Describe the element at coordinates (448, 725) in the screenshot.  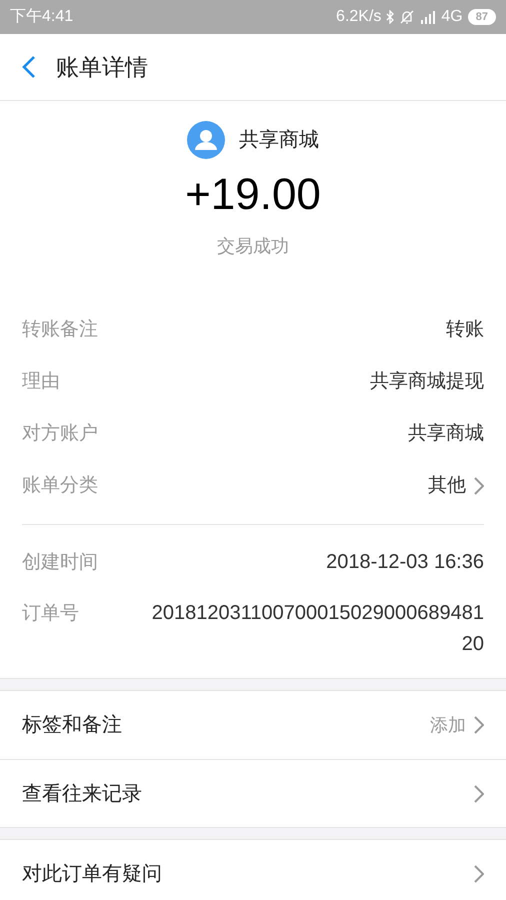
I see `row-hint: 添加` at that location.